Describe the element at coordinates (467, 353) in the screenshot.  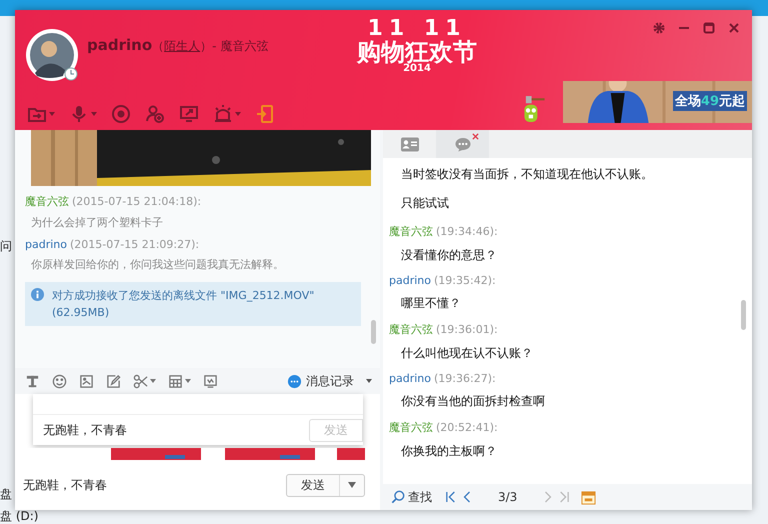
I see `message-text: 什么叫他现在认不认账？` at that location.